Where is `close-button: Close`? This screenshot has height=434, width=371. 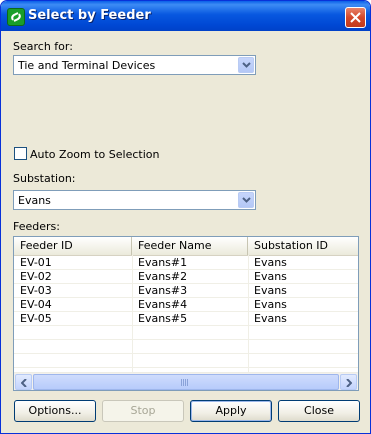 close-button: Close is located at coordinates (319, 411).